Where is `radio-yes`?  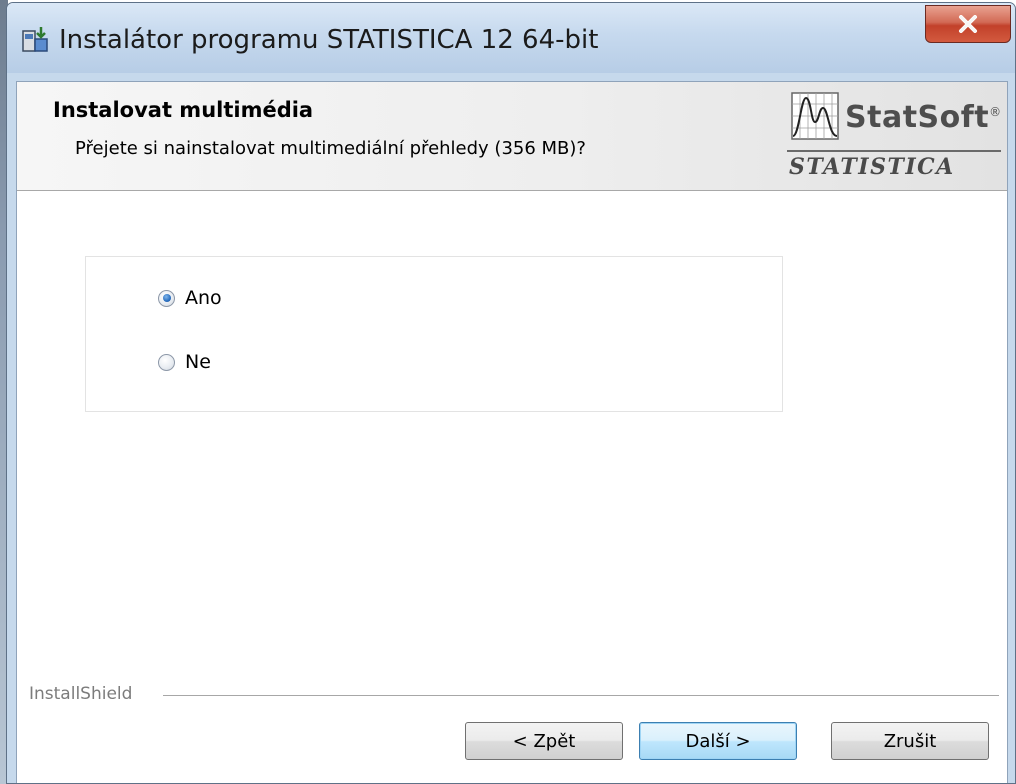 radio-yes is located at coordinates (166, 298).